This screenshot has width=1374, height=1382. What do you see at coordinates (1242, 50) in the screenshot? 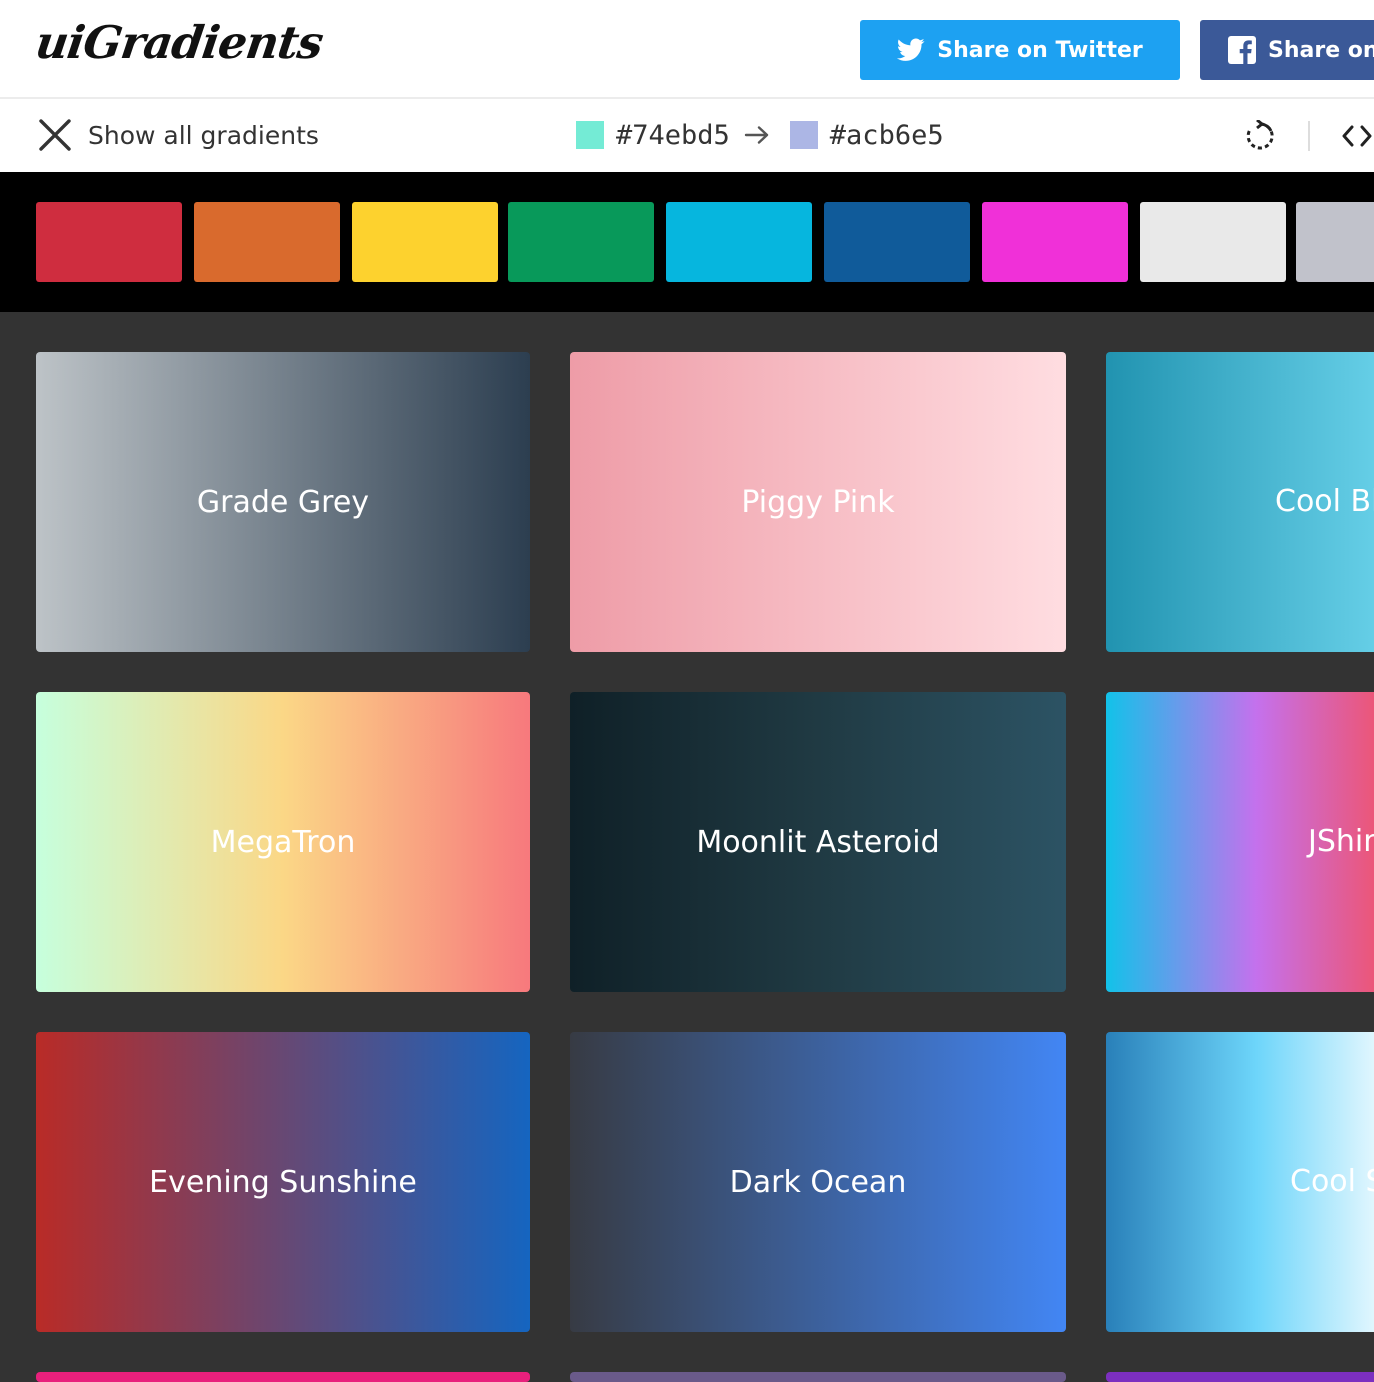
I see `facebook-f-icon` at bounding box center [1242, 50].